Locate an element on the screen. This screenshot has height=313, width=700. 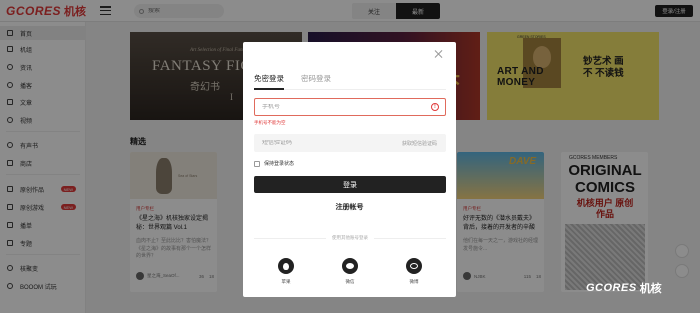
wechat-label: 微信 is located at coordinates (350, 281).